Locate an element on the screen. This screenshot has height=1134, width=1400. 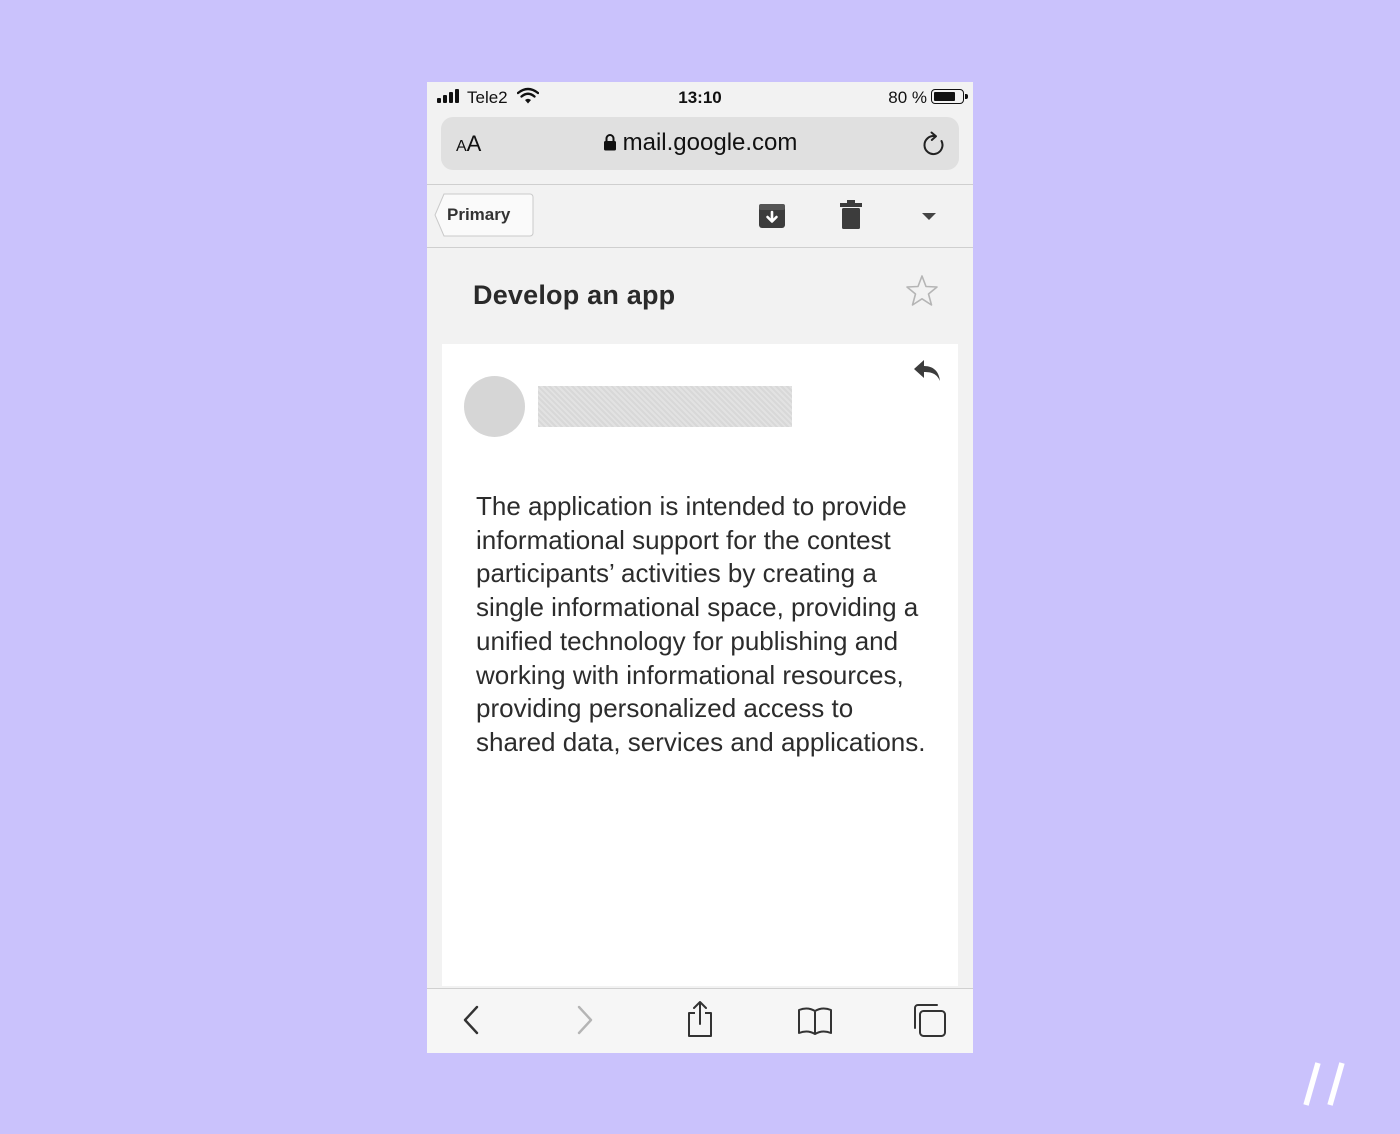
url-display: mail.google.com is located at coordinates (700, 143).